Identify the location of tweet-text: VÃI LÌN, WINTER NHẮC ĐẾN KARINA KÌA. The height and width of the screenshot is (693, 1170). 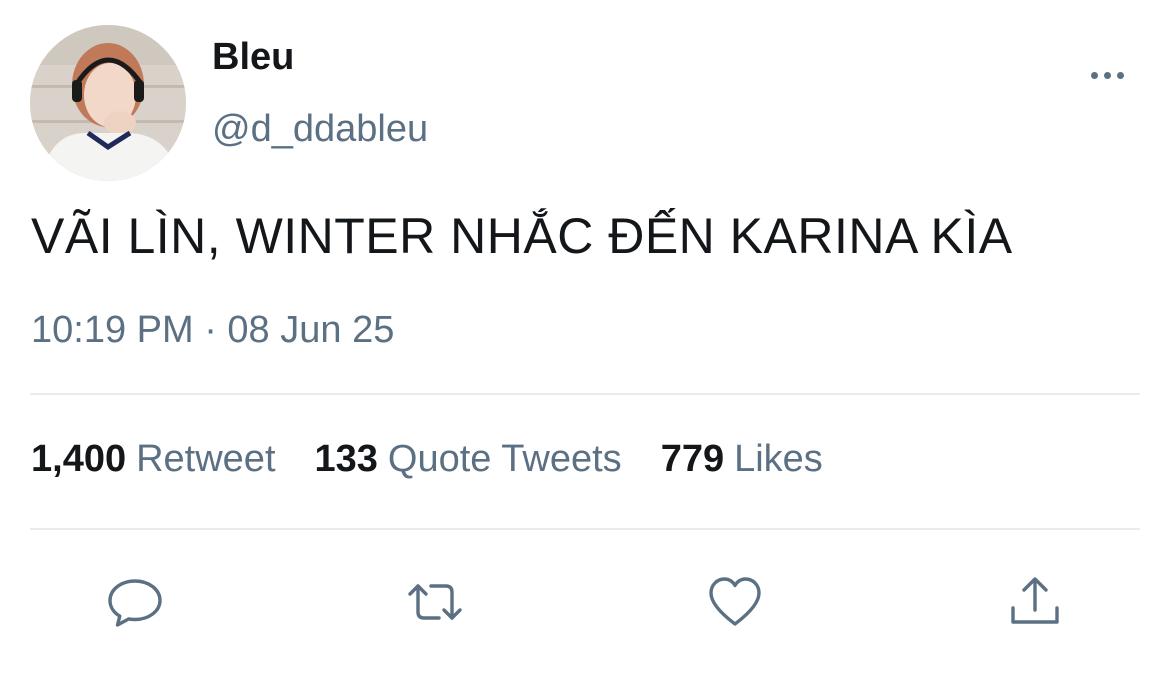
(522, 236).